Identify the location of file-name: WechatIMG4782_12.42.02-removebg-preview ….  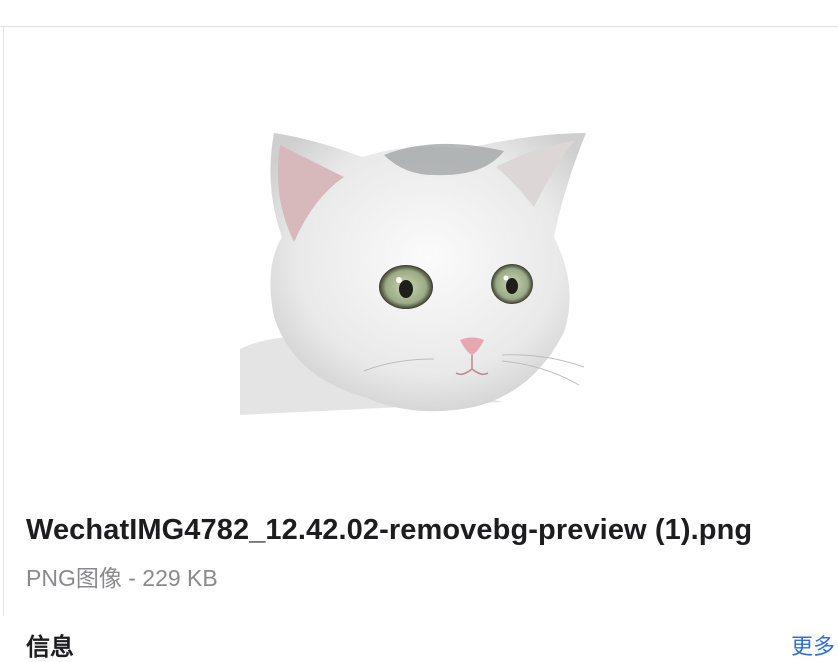
(389, 530).